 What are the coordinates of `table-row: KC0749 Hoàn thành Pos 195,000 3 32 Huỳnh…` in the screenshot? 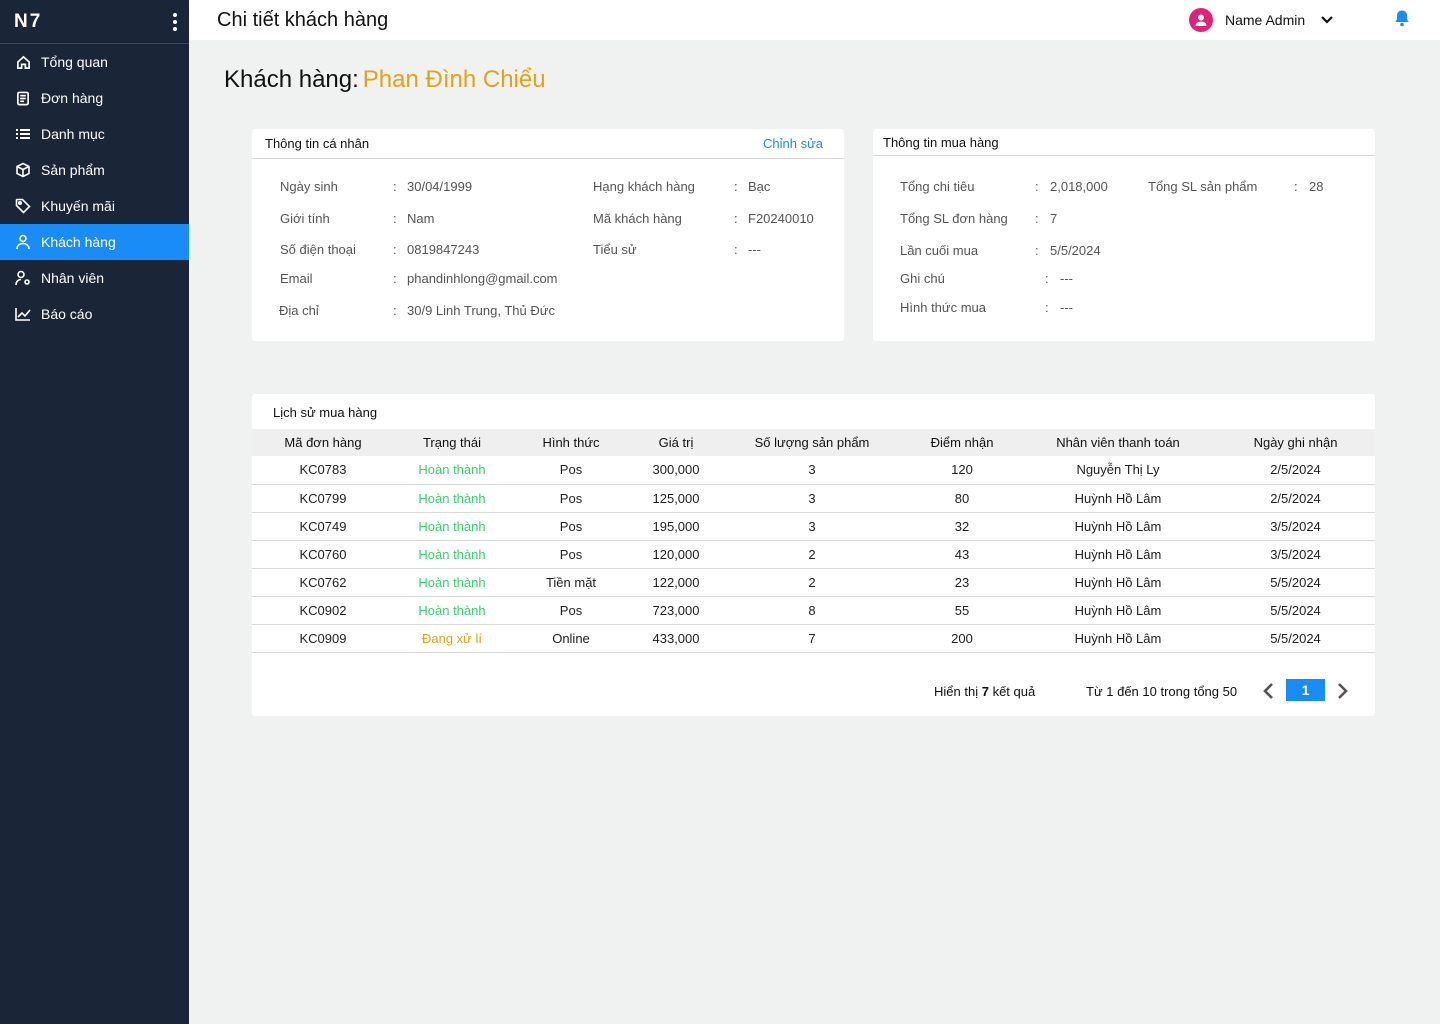 It's located at (813, 526).